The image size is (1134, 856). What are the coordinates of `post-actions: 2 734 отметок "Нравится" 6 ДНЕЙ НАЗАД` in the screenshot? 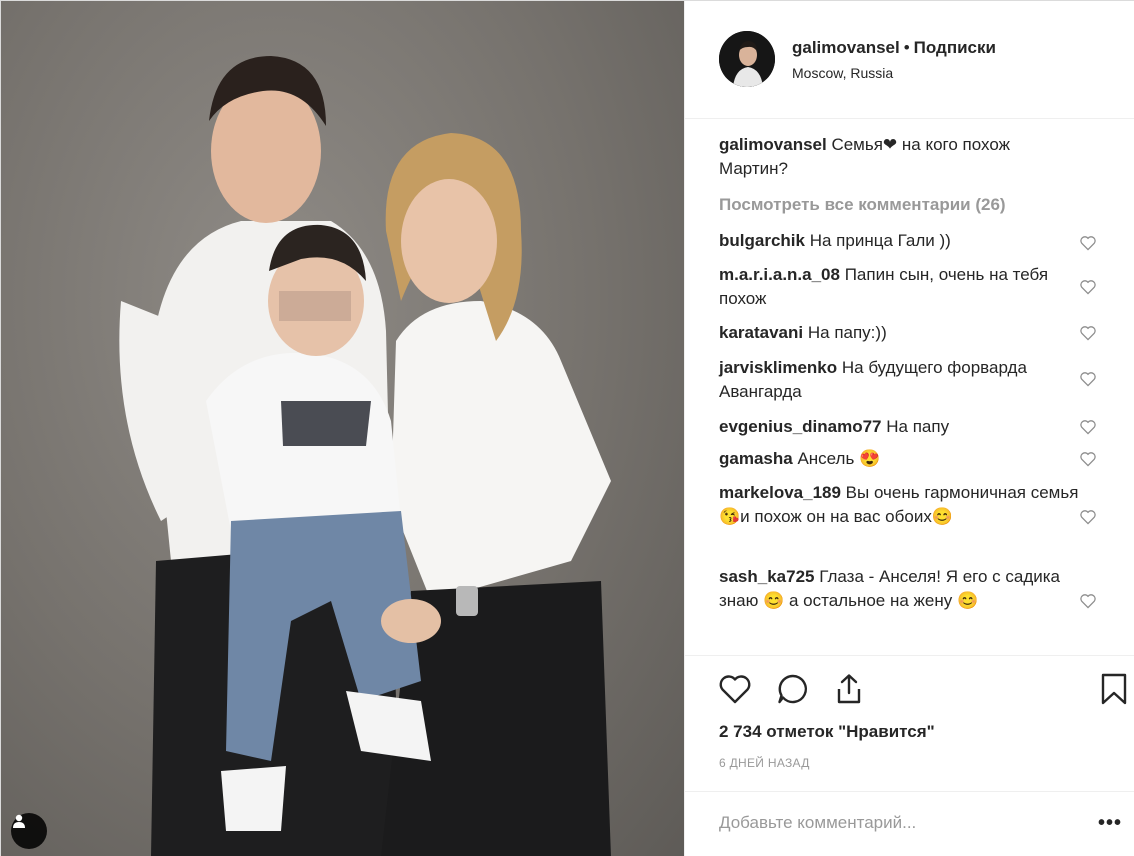 It's located at (909, 725).